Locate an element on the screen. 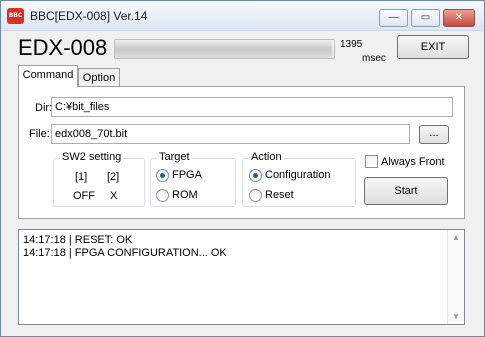 The width and height of the screenshot is (485, 337). always-front-label: Always Front is located at coordinates (413, 162).